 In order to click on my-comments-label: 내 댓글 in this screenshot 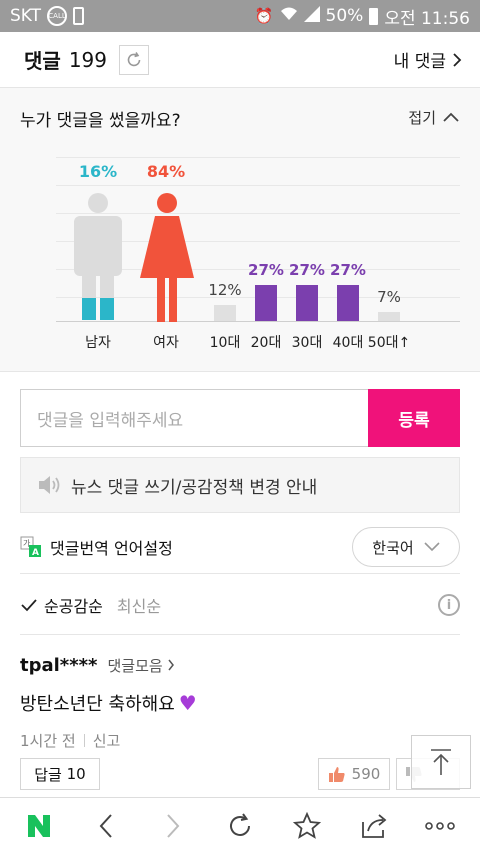, I will do `click(419, 62)`.